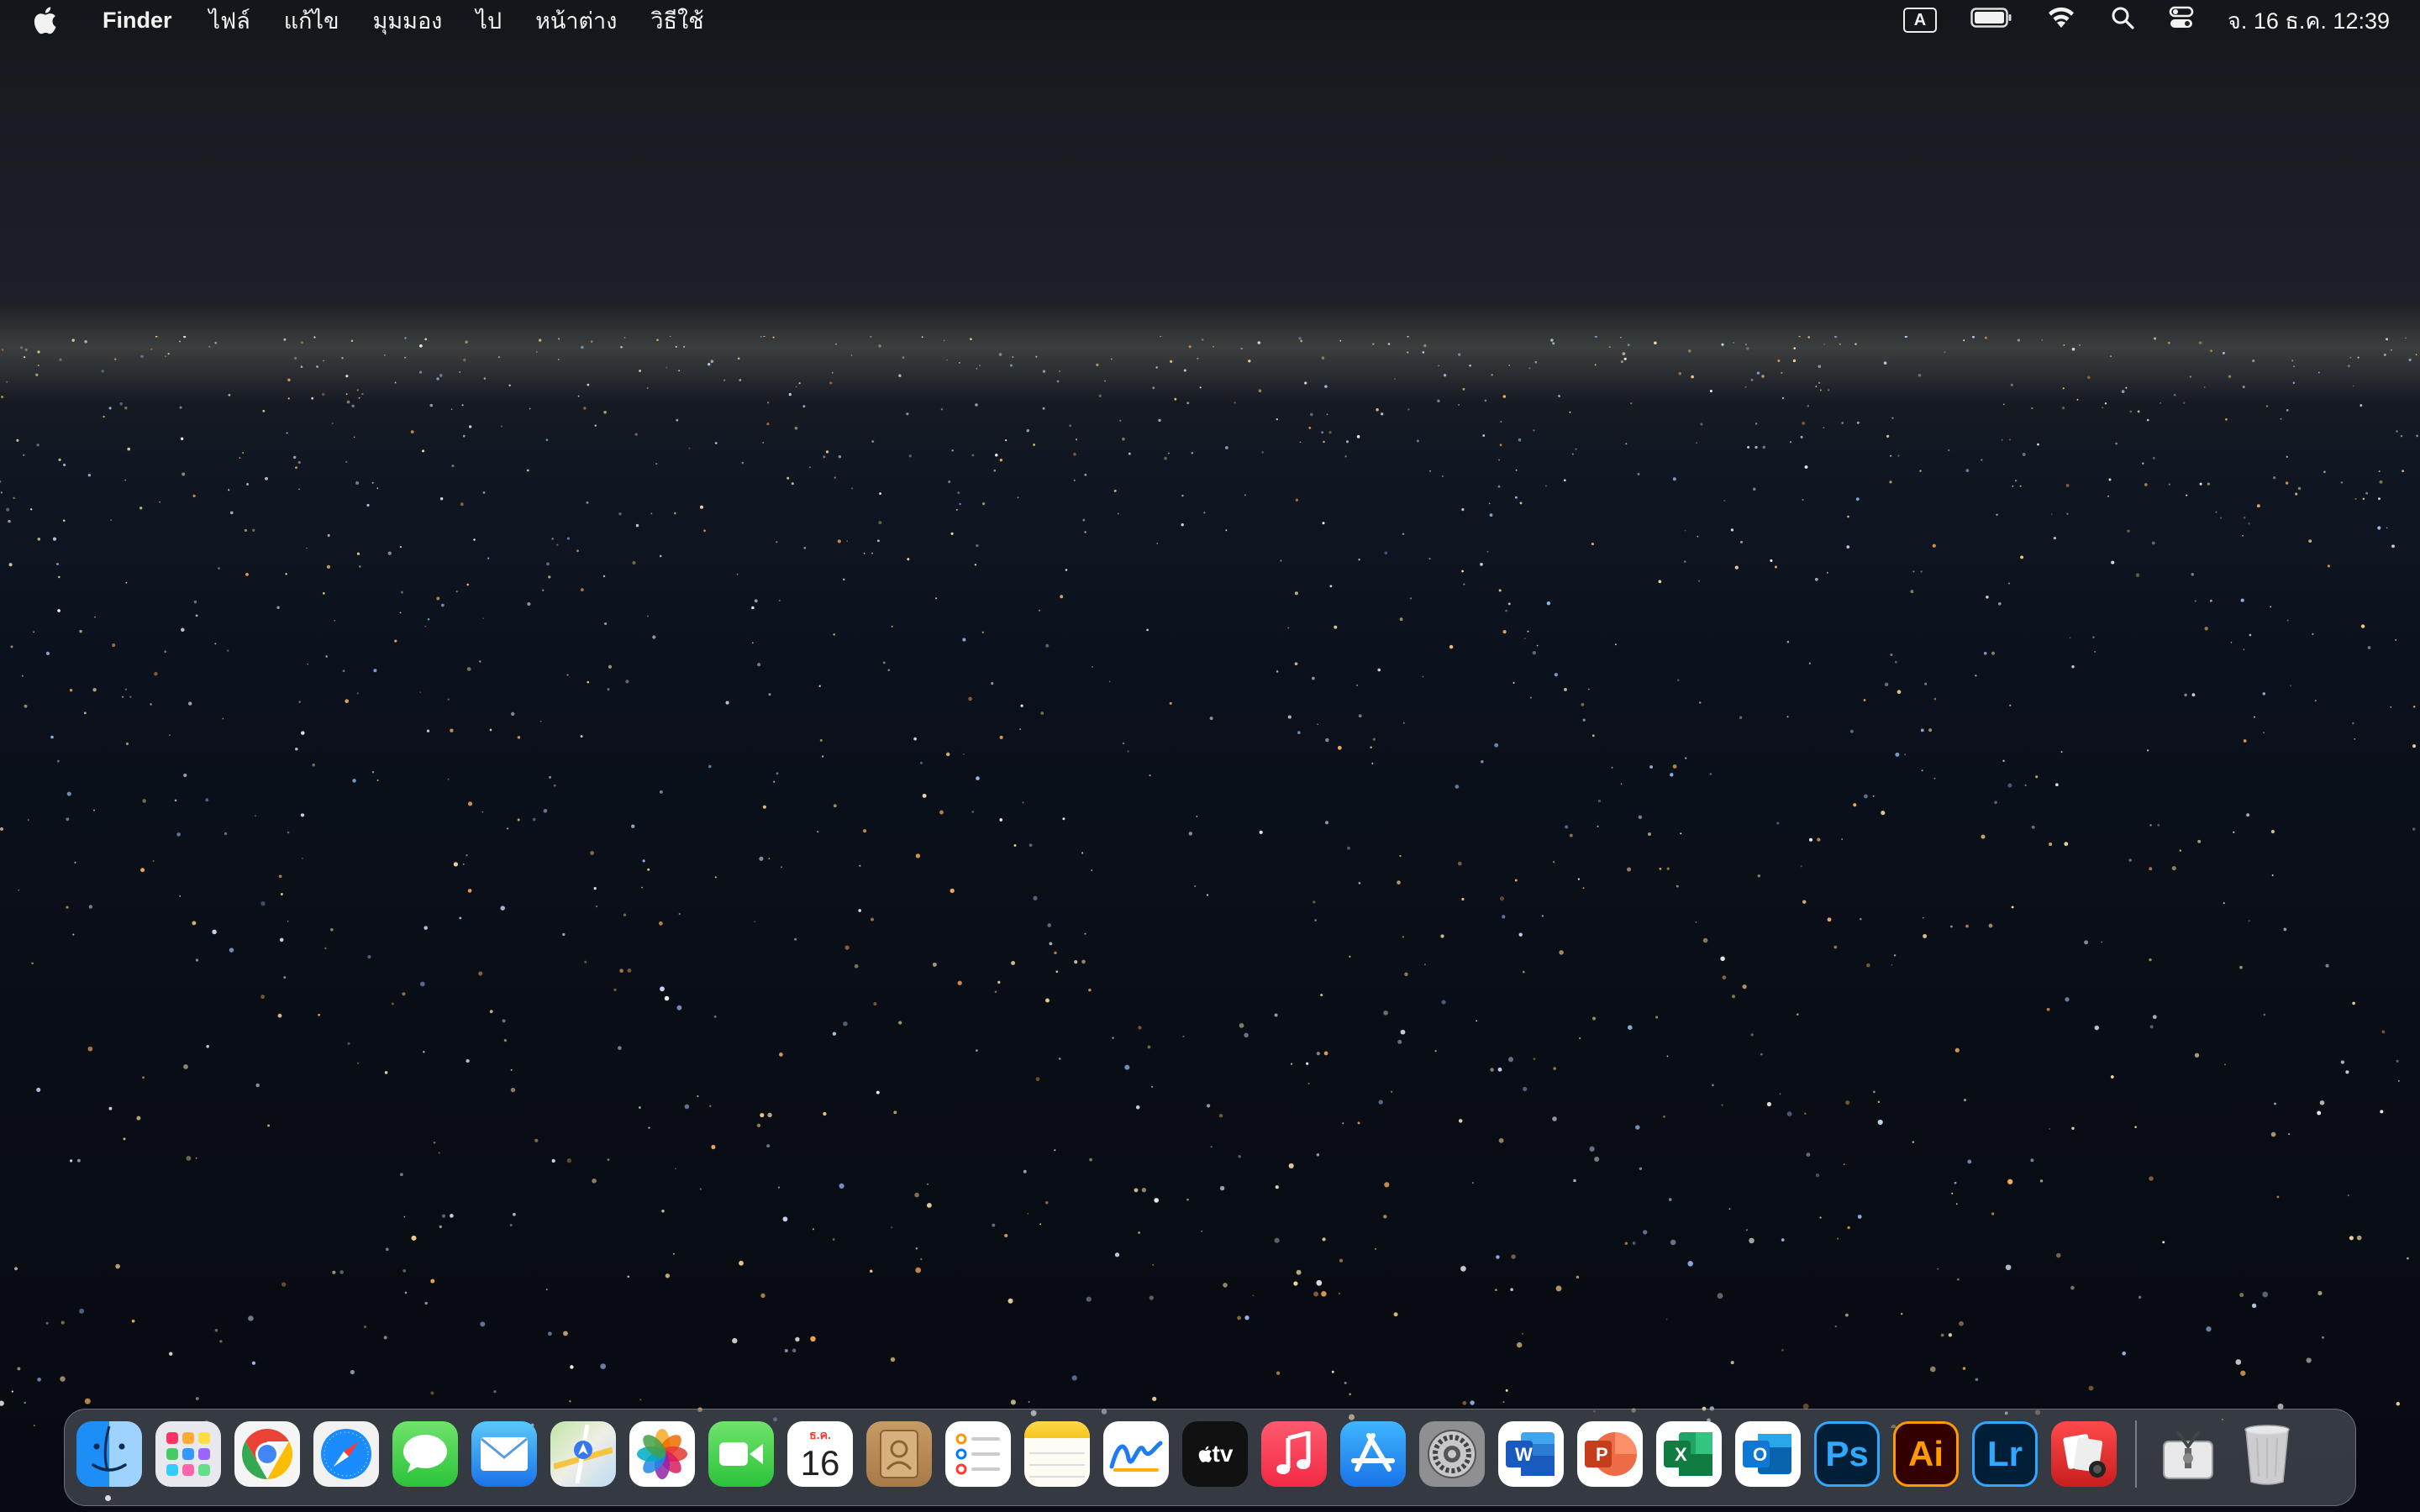  What do you see at coordinates (741, 1454) in the screenshot?
I see `facetime-icon` at bounding box center [741, 1454].